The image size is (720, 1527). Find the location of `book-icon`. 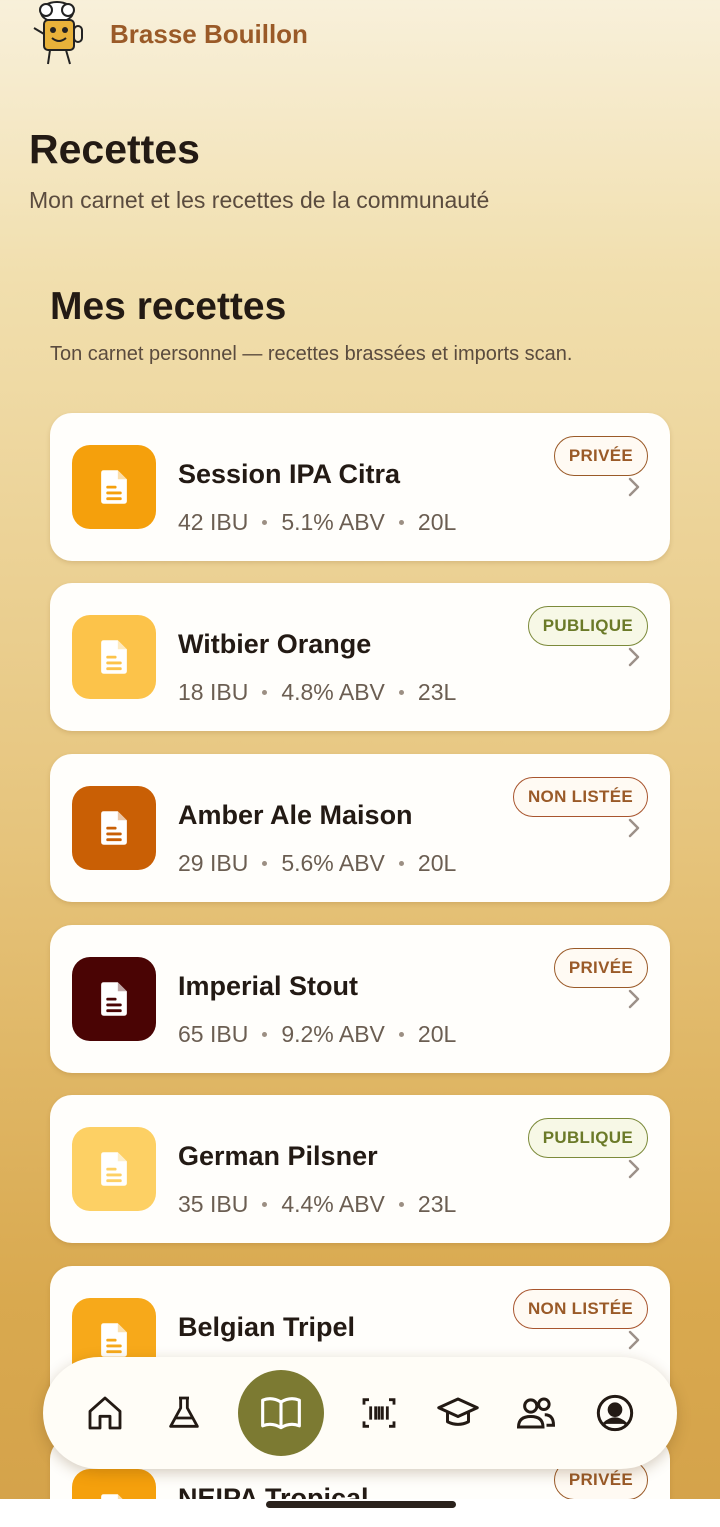

book-icon is located at coordinates (281, 1413).